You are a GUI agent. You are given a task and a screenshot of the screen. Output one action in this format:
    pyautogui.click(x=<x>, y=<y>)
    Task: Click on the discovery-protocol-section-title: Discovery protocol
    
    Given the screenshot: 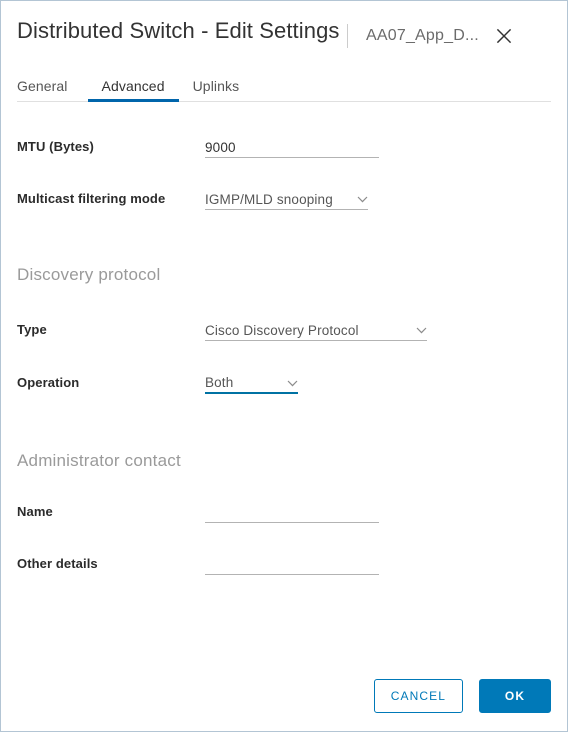 What is the action you would take?
    pyautogui.click(x=89, y=274)
    